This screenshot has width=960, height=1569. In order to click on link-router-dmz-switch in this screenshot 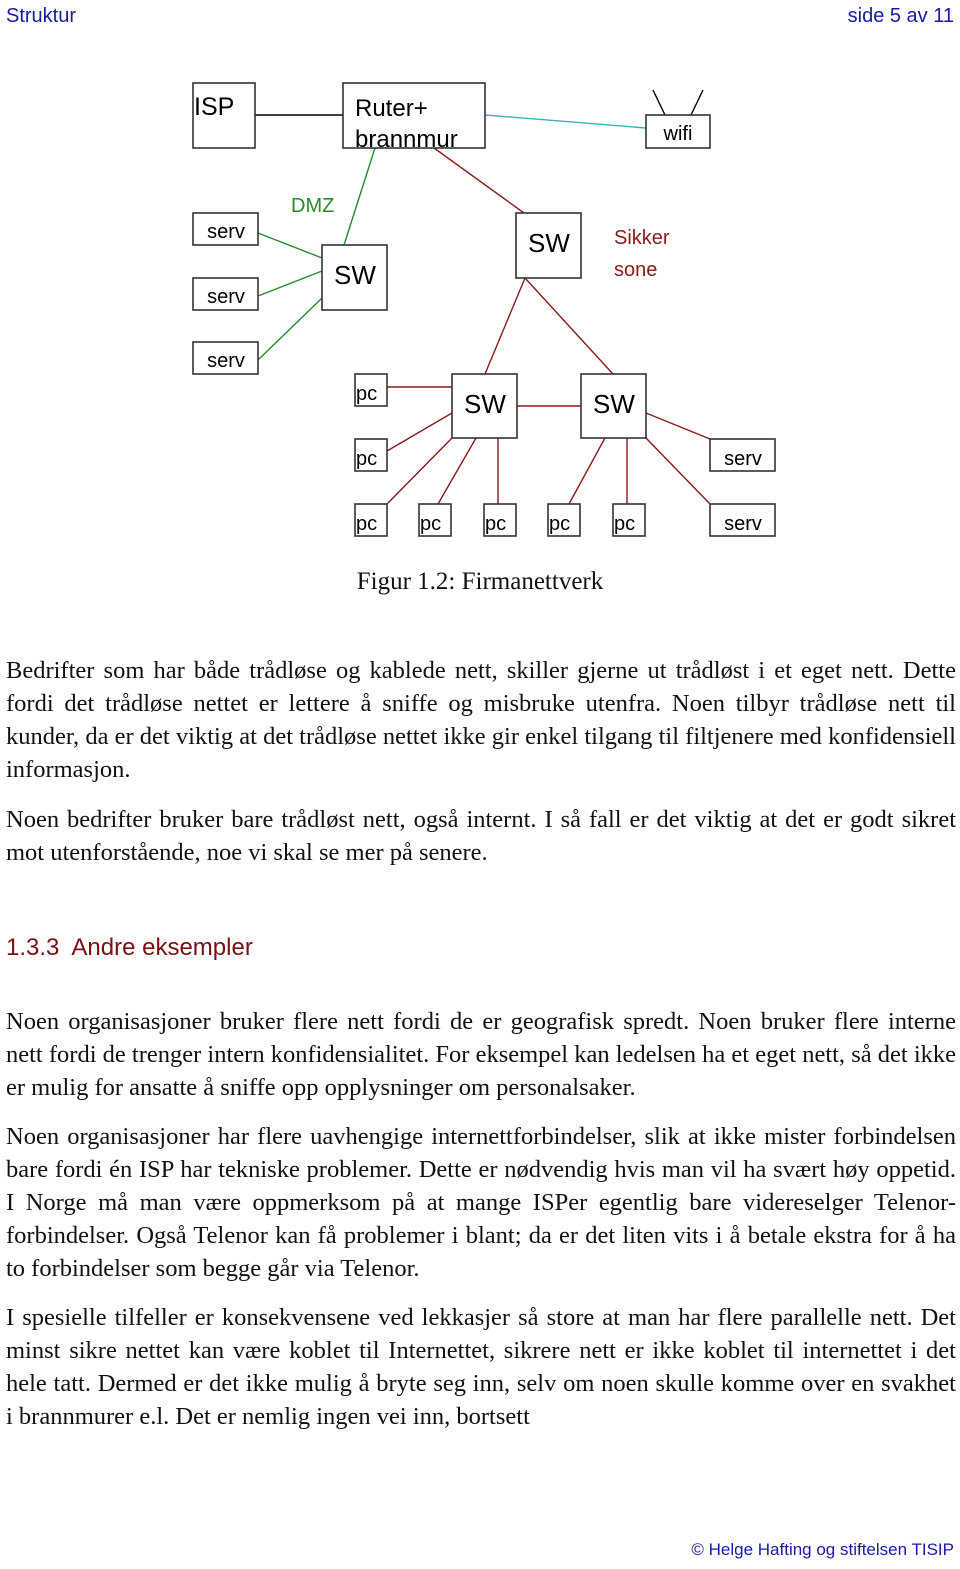, I will do `click(359, 196)`.